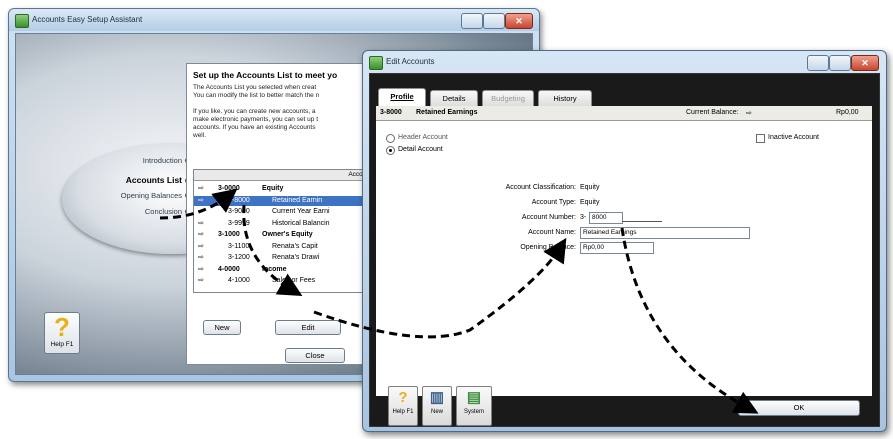  Describe the element at coordinates (272, 250) in the screenshot. I see `arrow-row-to-edit` at that location.